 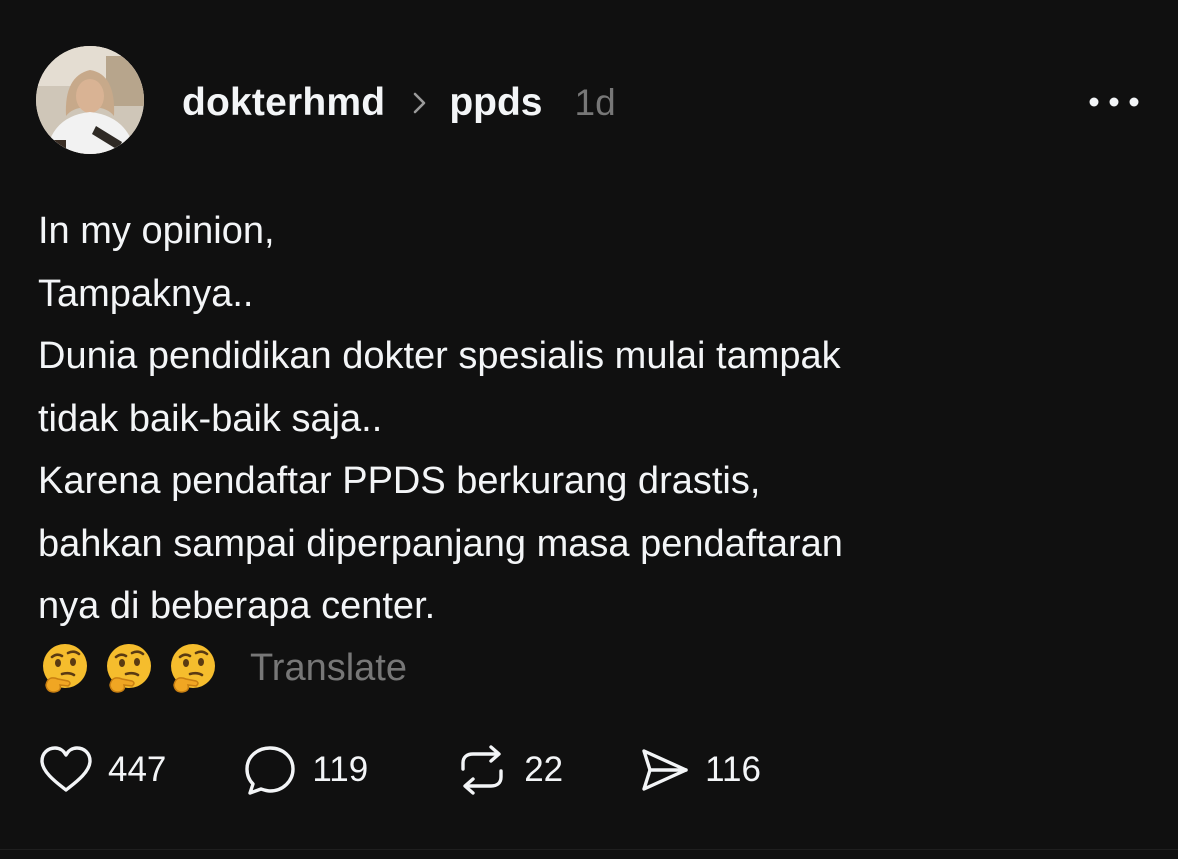 I want to click on avatar-photo, so click(x=90, y=100).